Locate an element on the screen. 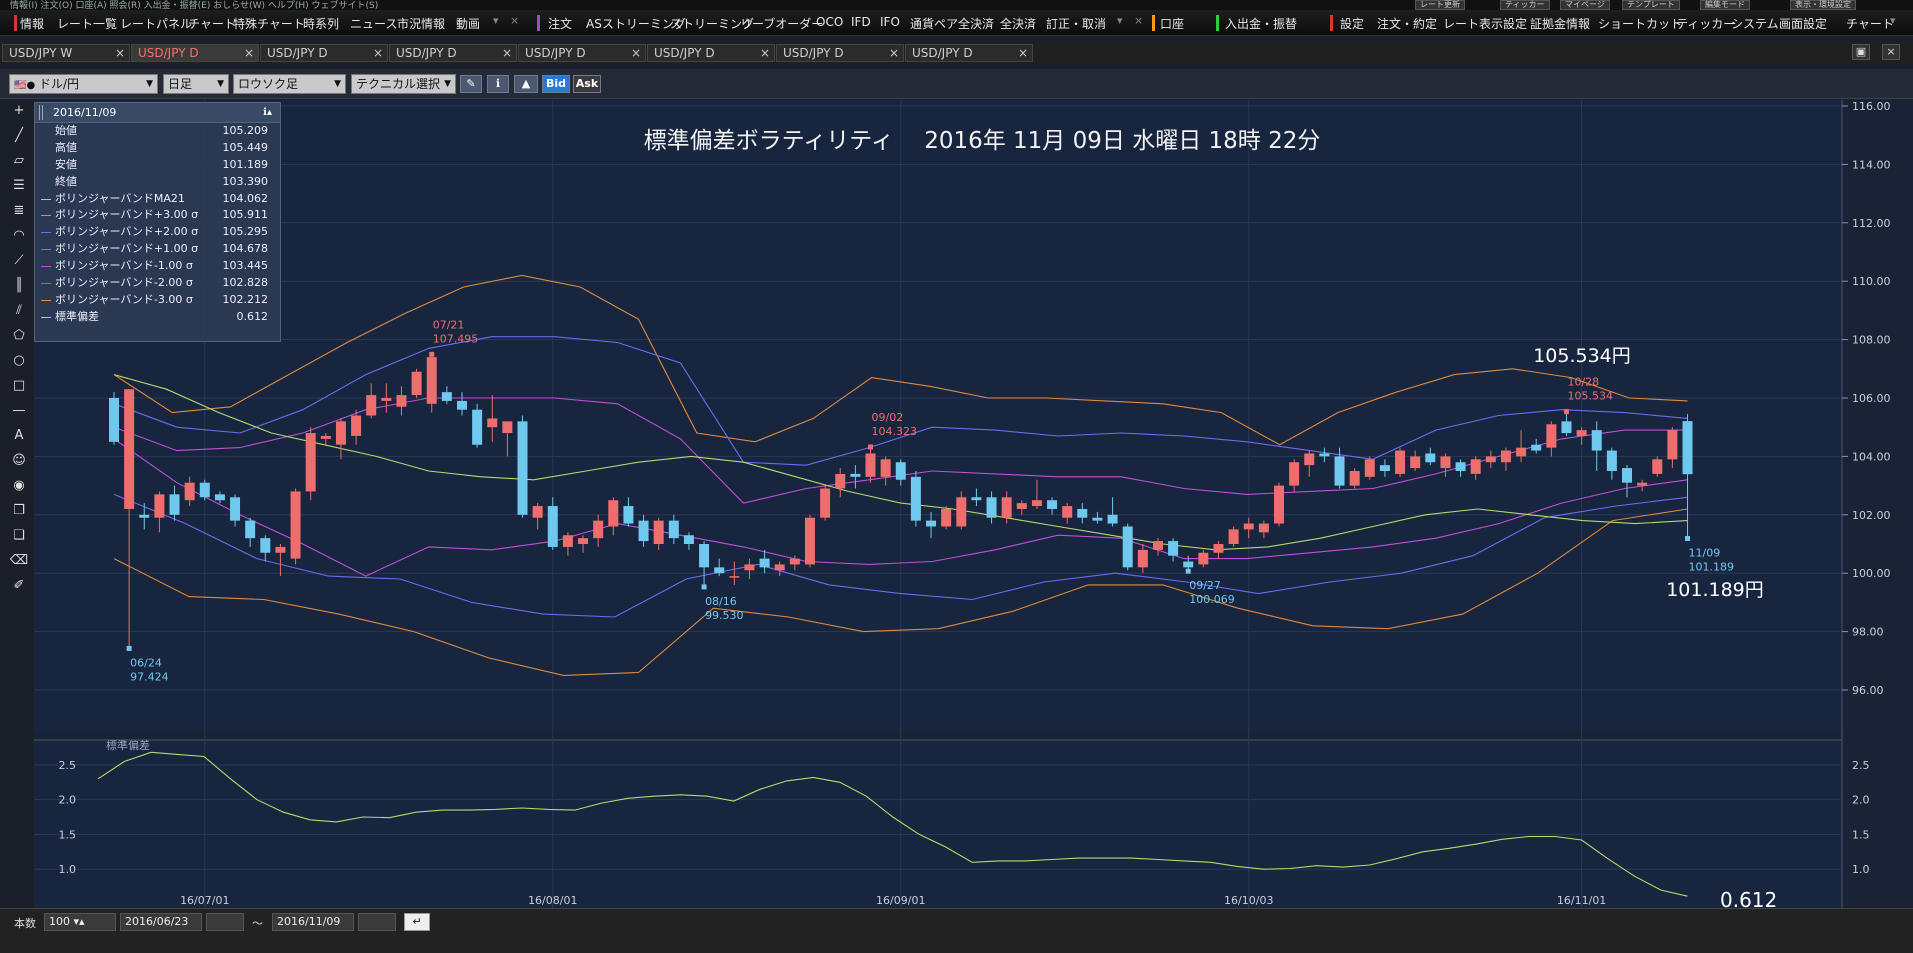 Image resolution: width=1913 pixels, height=953 pixels. paint-icon: ◉ is located at coordinates (19, 486).